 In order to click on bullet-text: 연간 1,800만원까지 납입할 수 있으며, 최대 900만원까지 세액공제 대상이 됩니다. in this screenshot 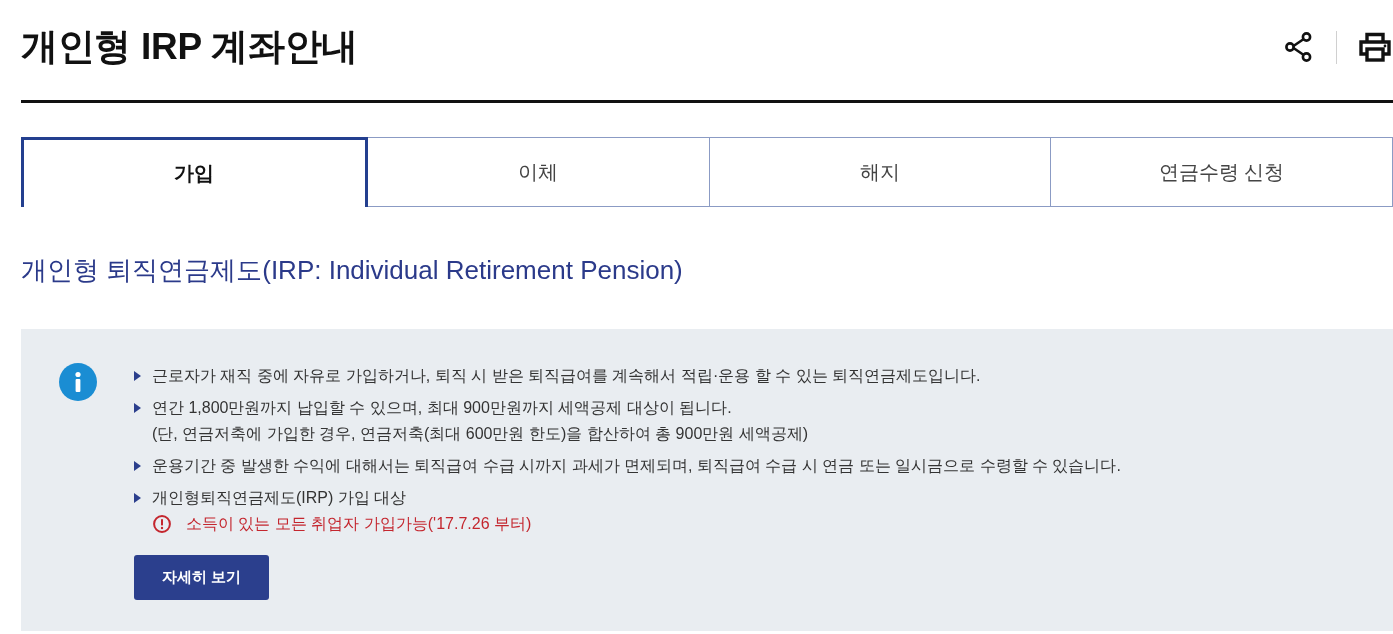, I will do `click(442, 408)`.